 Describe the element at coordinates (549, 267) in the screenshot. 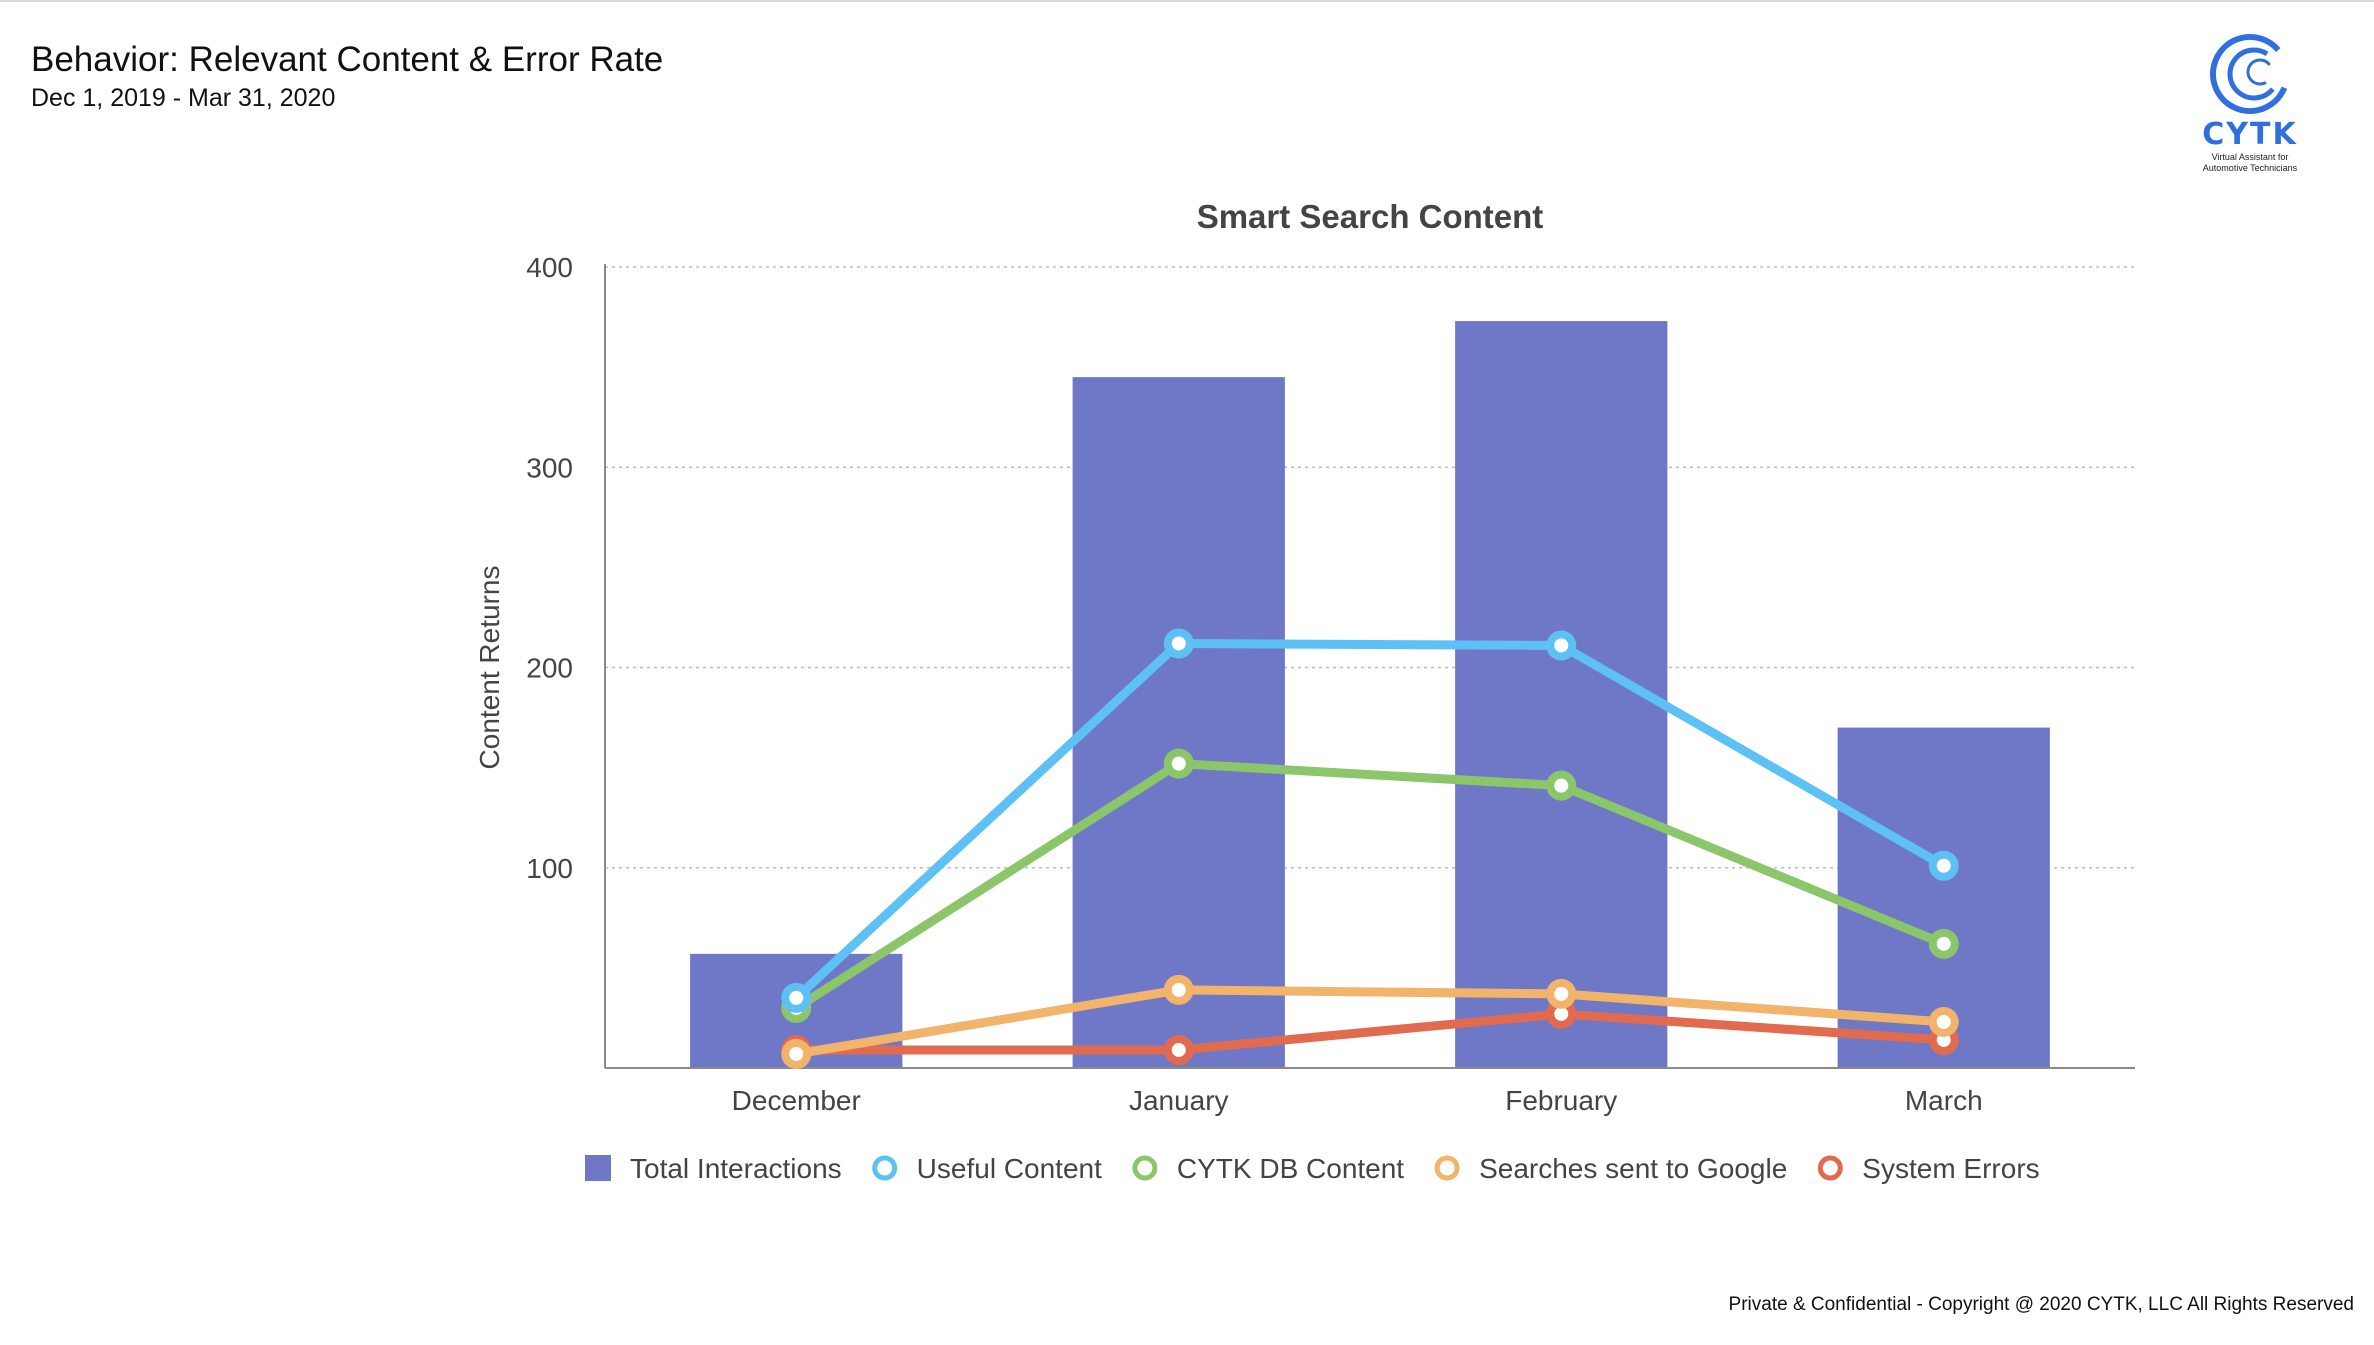

I see `y-tick-label: 400` at that location.